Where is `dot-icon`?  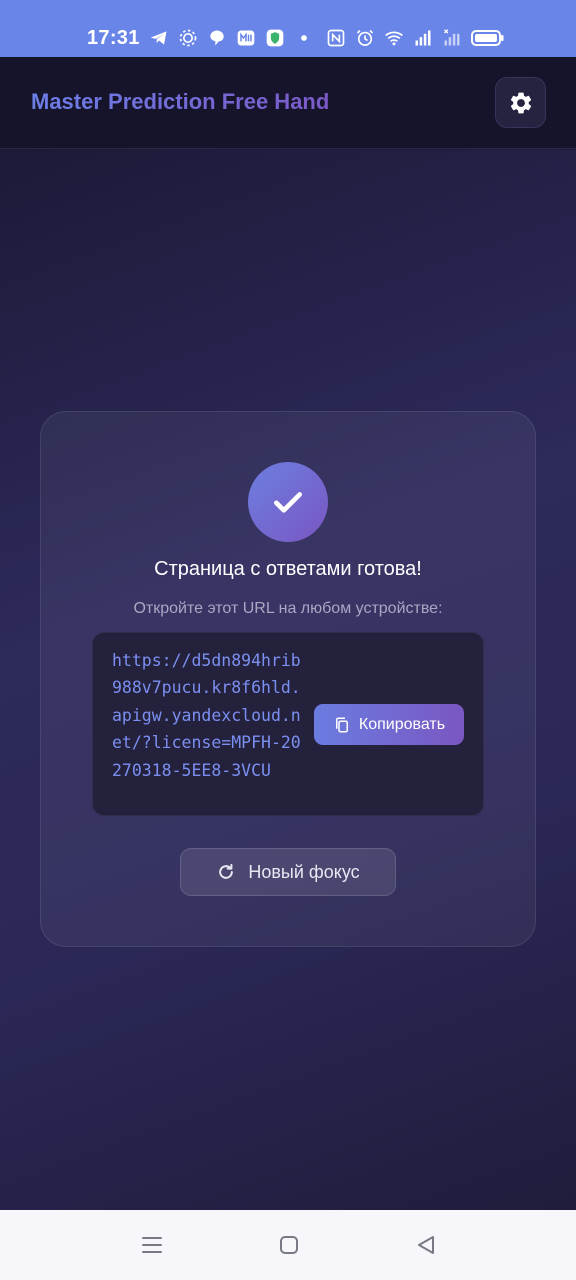
dot-icon is located at coordinates (304, 38).